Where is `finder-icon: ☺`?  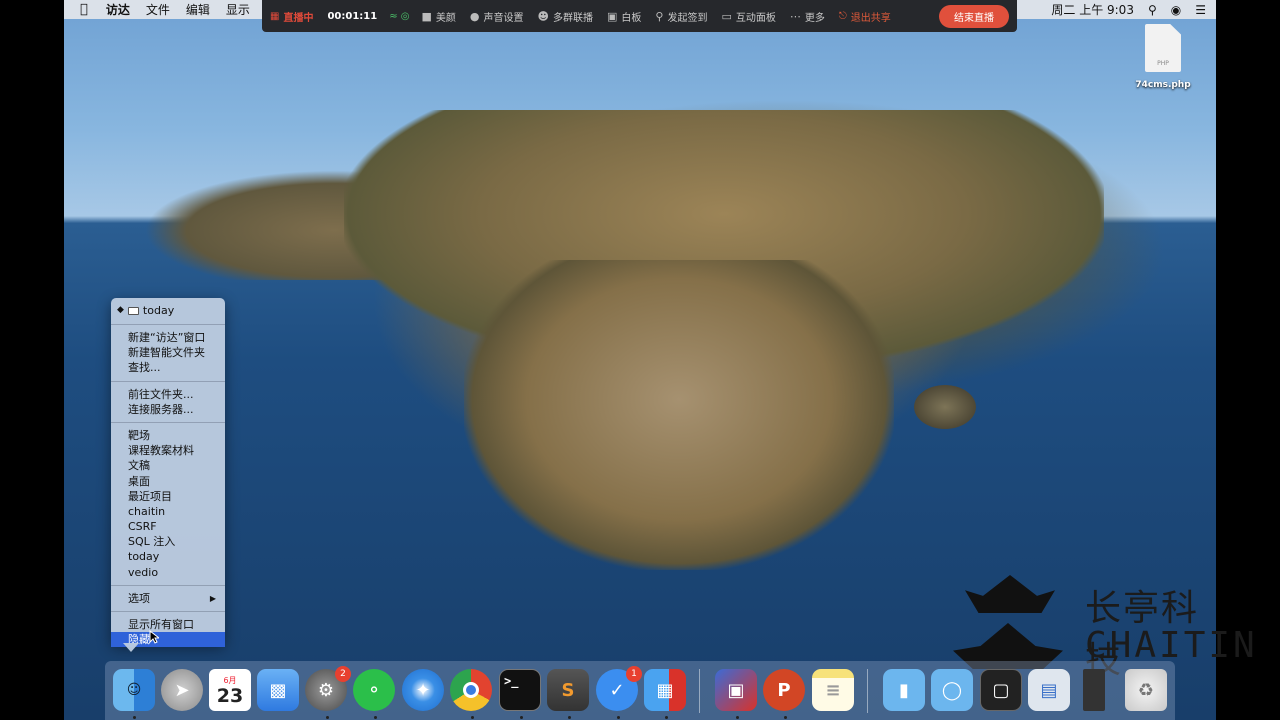
finder-icon: ☺ is located at coordinates (134, 690).